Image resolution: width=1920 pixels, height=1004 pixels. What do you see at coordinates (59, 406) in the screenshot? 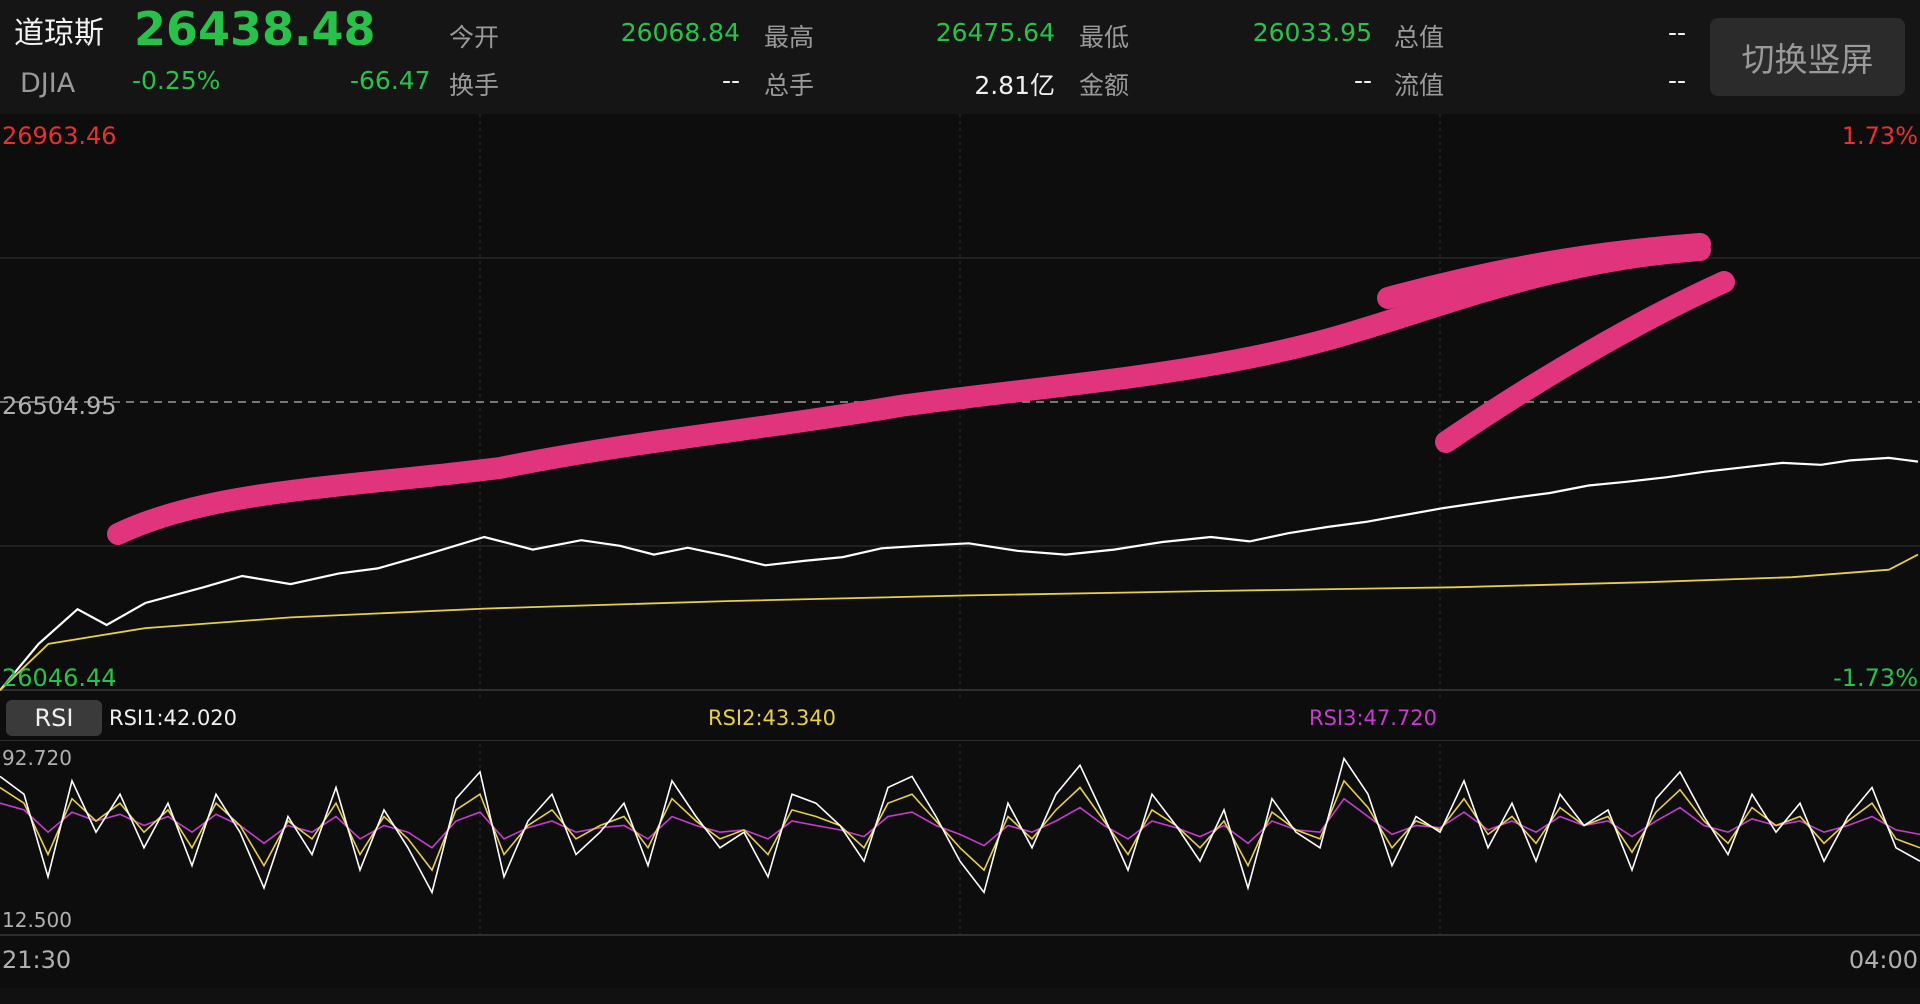
I see `price-axis-reference: 26504.95` at bounding box center [59, 406].